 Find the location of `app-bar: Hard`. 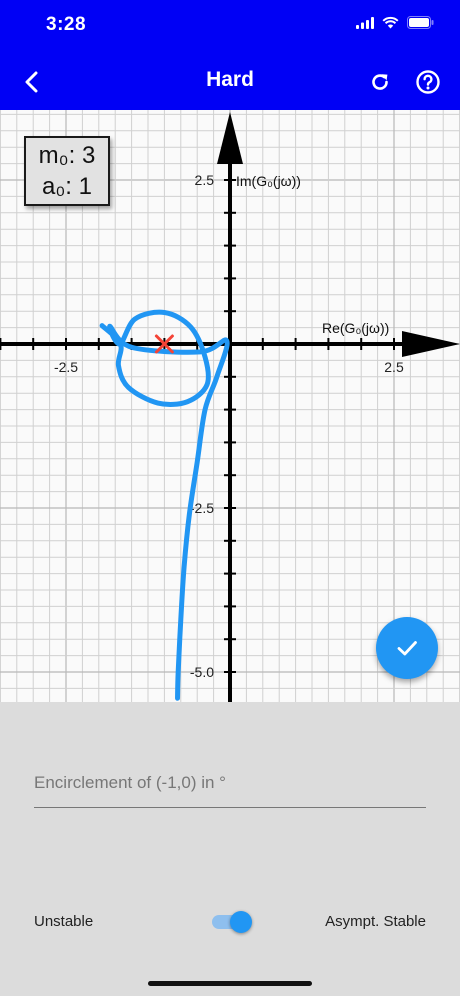

app-bar: Hard is located at coordinates (230, 81).